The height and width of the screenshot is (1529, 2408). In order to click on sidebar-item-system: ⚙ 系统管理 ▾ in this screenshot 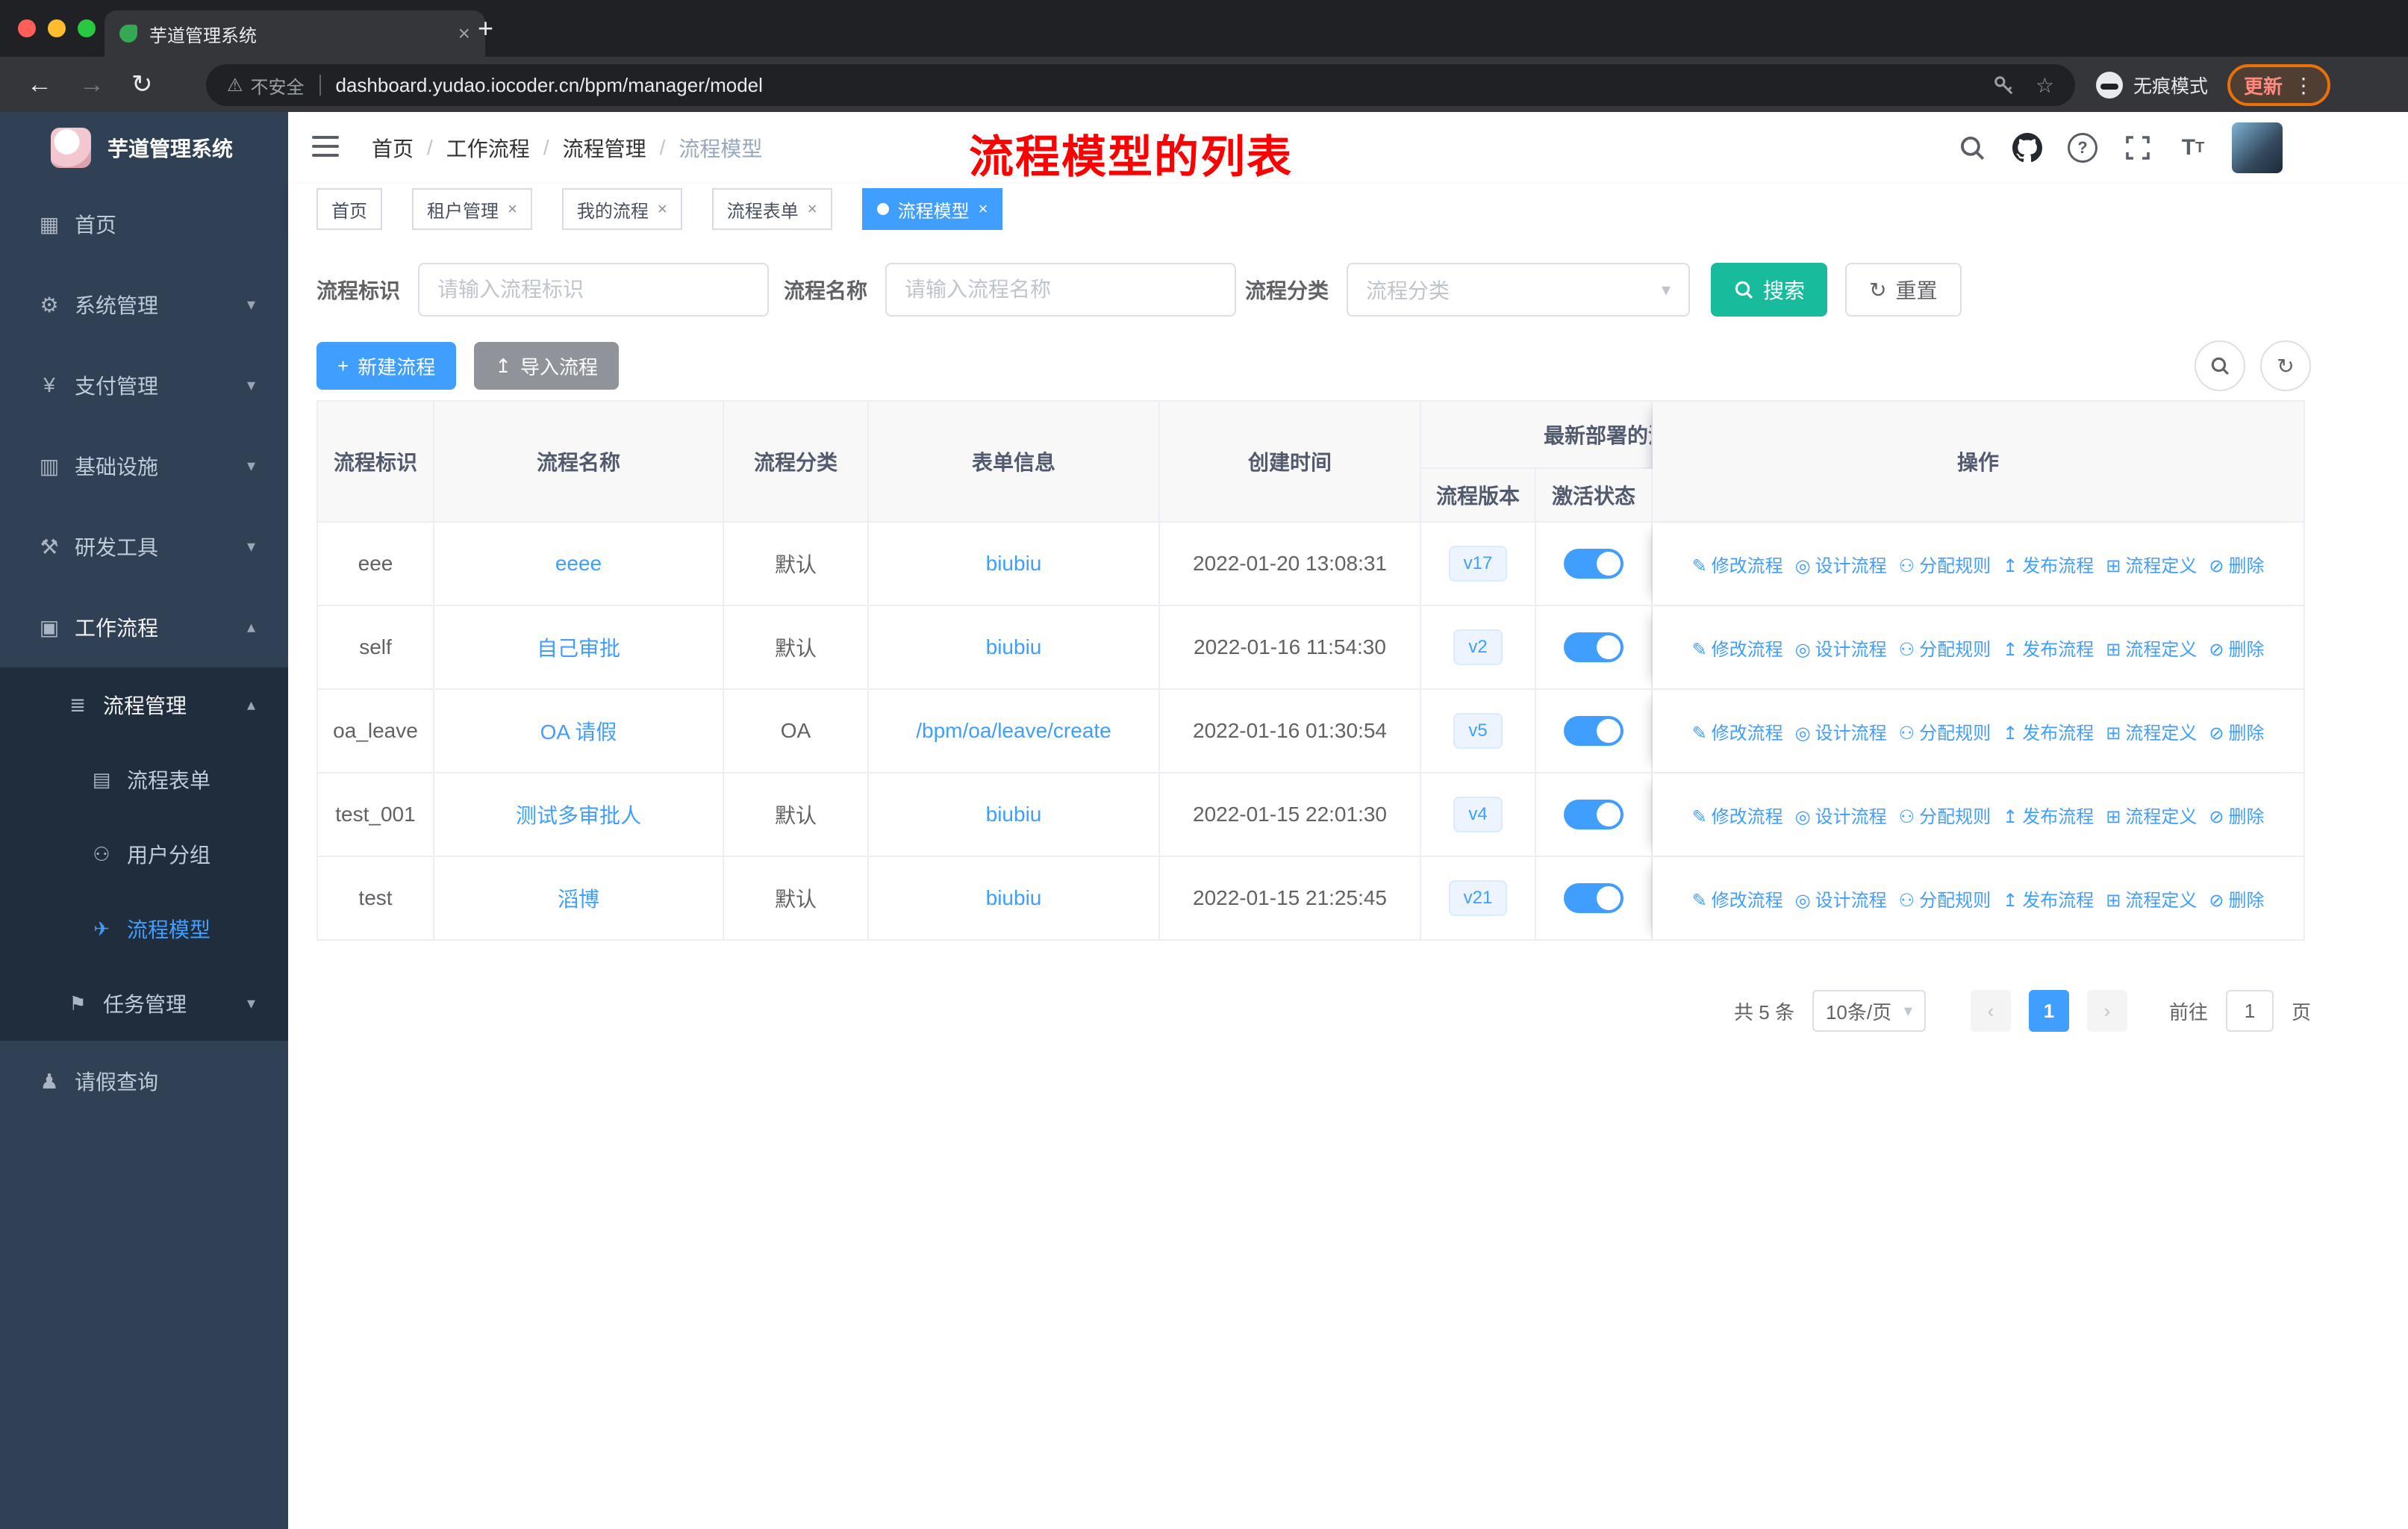, I will do `click(144, 304)`.